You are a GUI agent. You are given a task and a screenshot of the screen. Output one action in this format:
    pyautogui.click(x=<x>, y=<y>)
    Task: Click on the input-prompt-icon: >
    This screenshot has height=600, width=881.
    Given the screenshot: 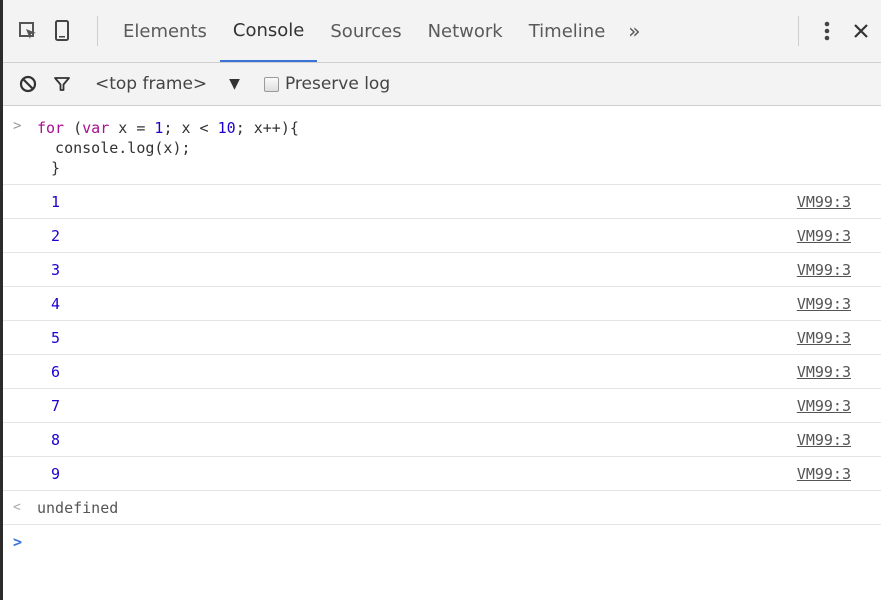 What is the action you would take?
    pyautogui.click(x=17, y=126)
    